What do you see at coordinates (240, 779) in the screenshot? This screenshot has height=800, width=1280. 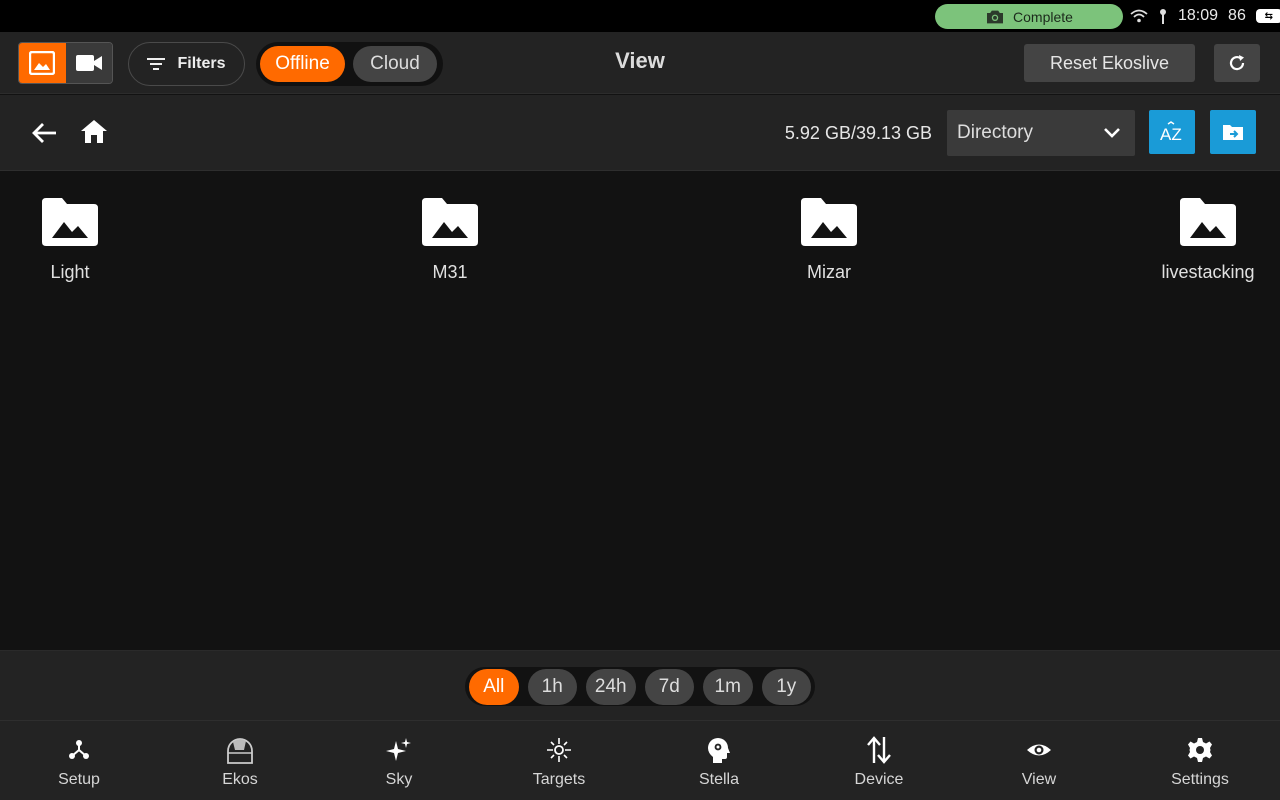 I see `tab-label: Ekos` at bounding box center [240, 779].